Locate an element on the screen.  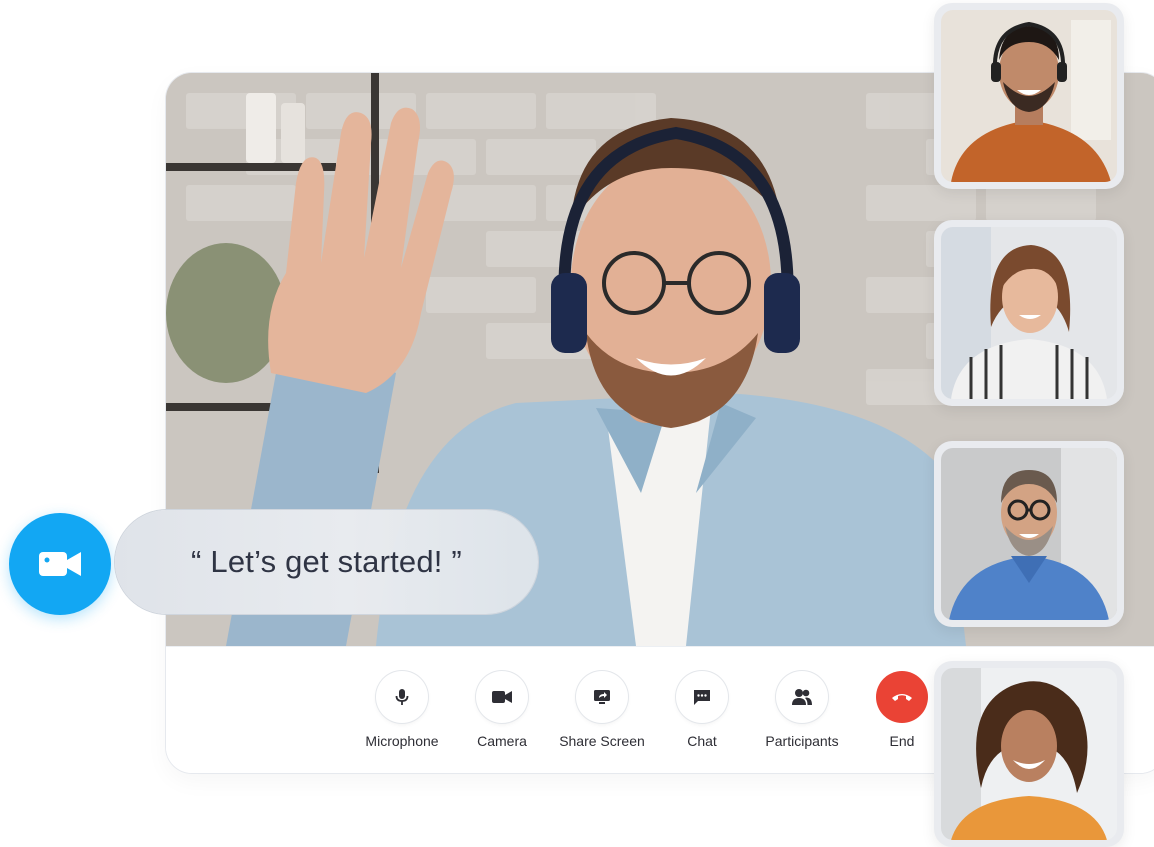
camera-button: Camera is located at coordinates (502, 710).